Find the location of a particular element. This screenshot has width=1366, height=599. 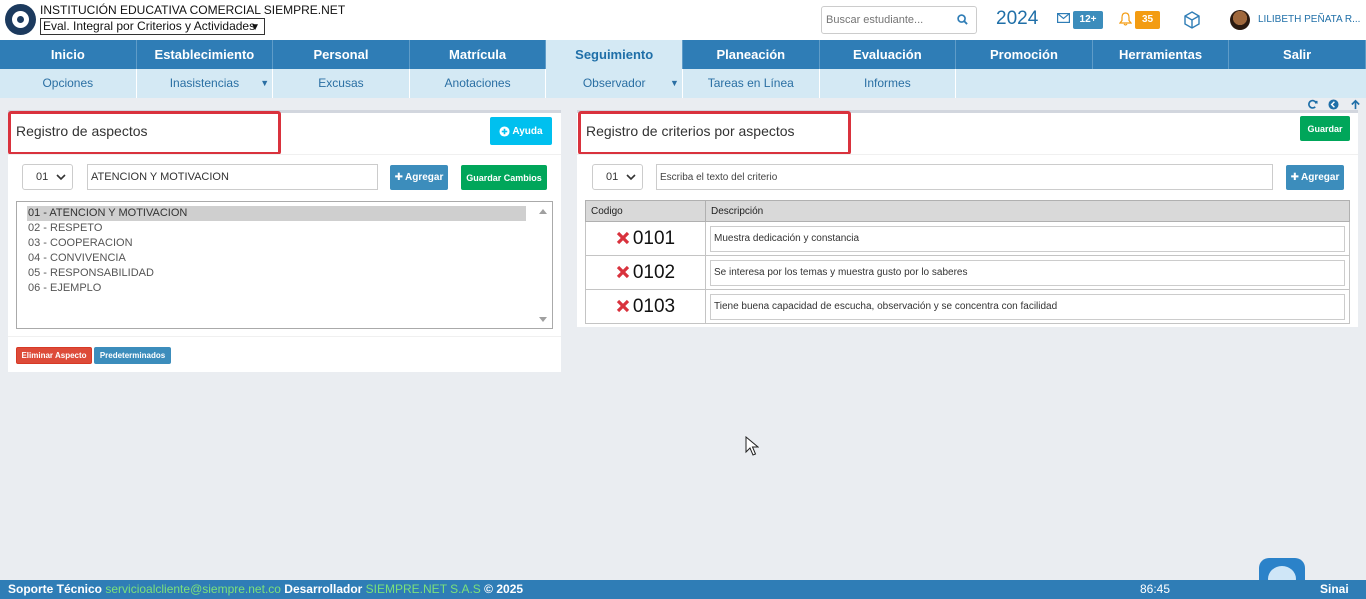

criterion-code: 0102 is located at coordinates (654, 272).